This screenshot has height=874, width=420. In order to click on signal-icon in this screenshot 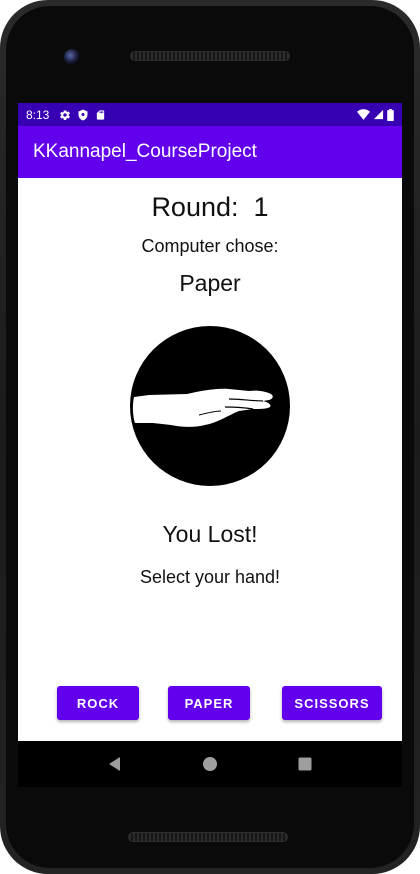, I will do `click(378, 114)`.